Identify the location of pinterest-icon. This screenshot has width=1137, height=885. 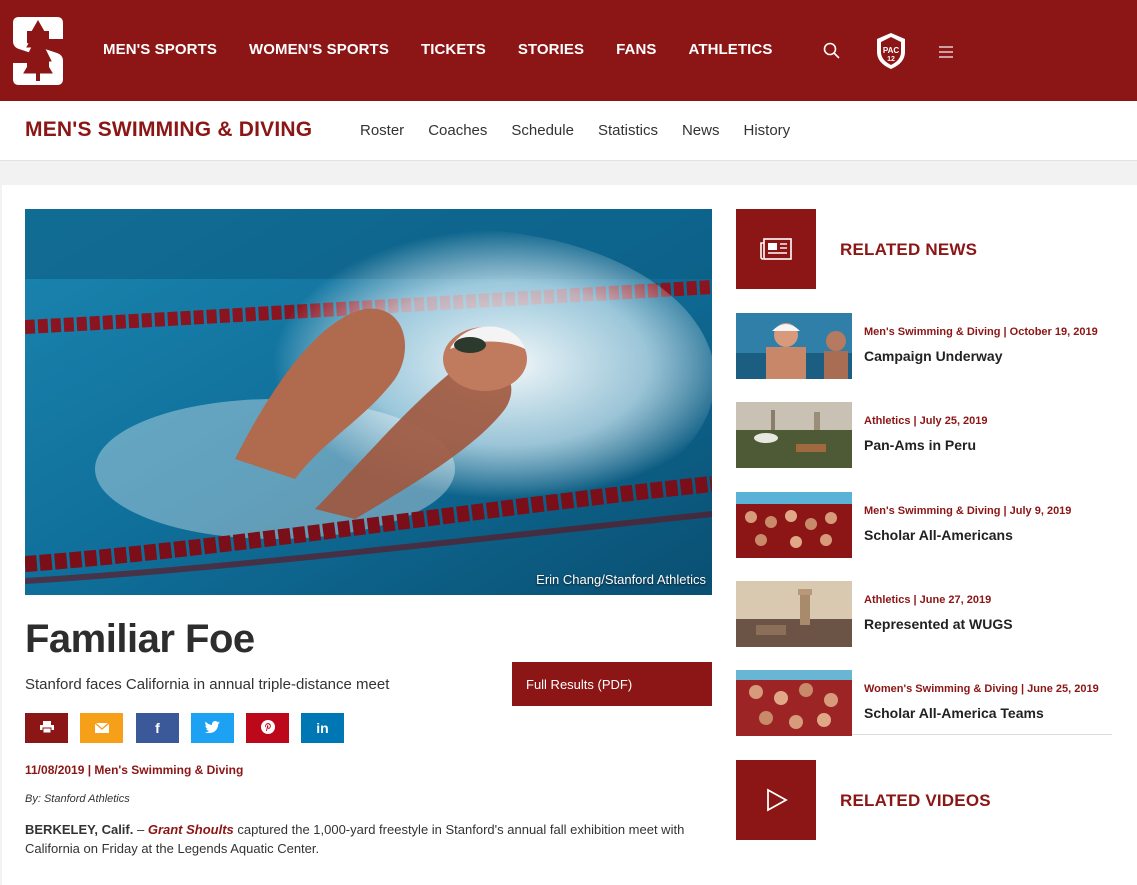
(267, 728).